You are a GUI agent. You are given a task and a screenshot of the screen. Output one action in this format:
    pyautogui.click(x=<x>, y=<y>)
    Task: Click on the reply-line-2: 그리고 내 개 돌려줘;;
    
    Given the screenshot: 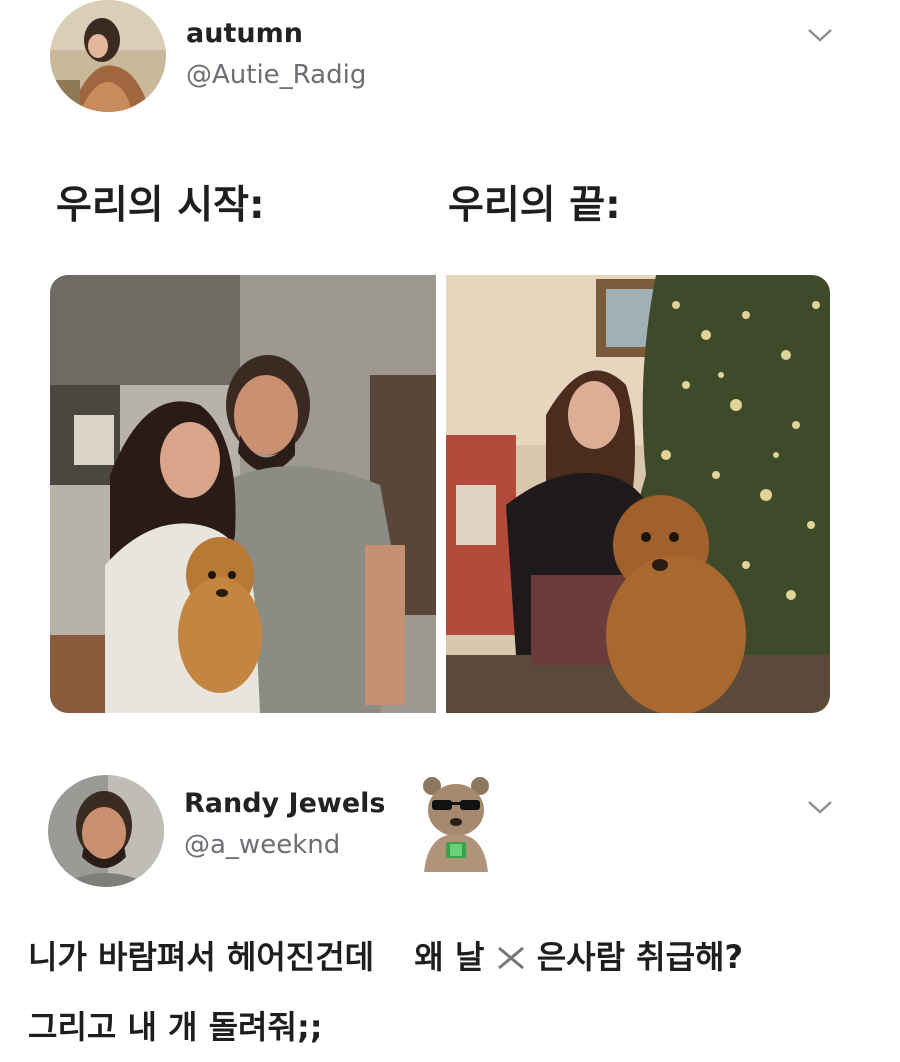 What is the action you would take?
    pyautogui.click(x=175, y=1027)
    